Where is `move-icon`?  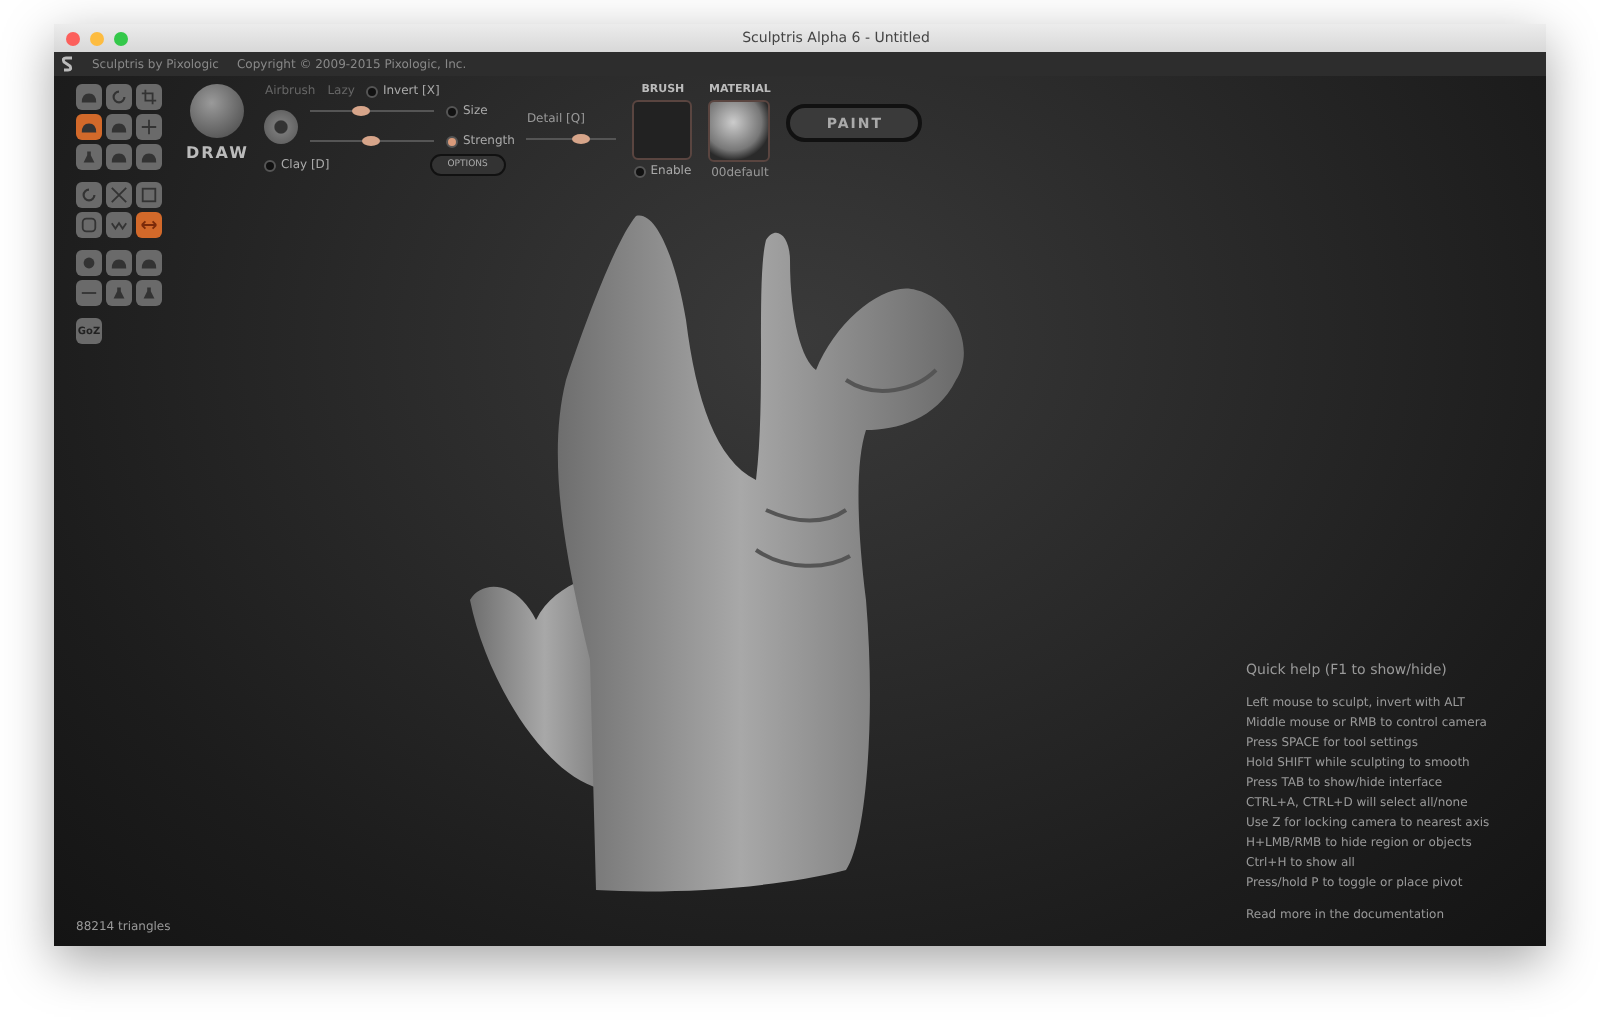
move-icon is located at coordinates (149, 127).